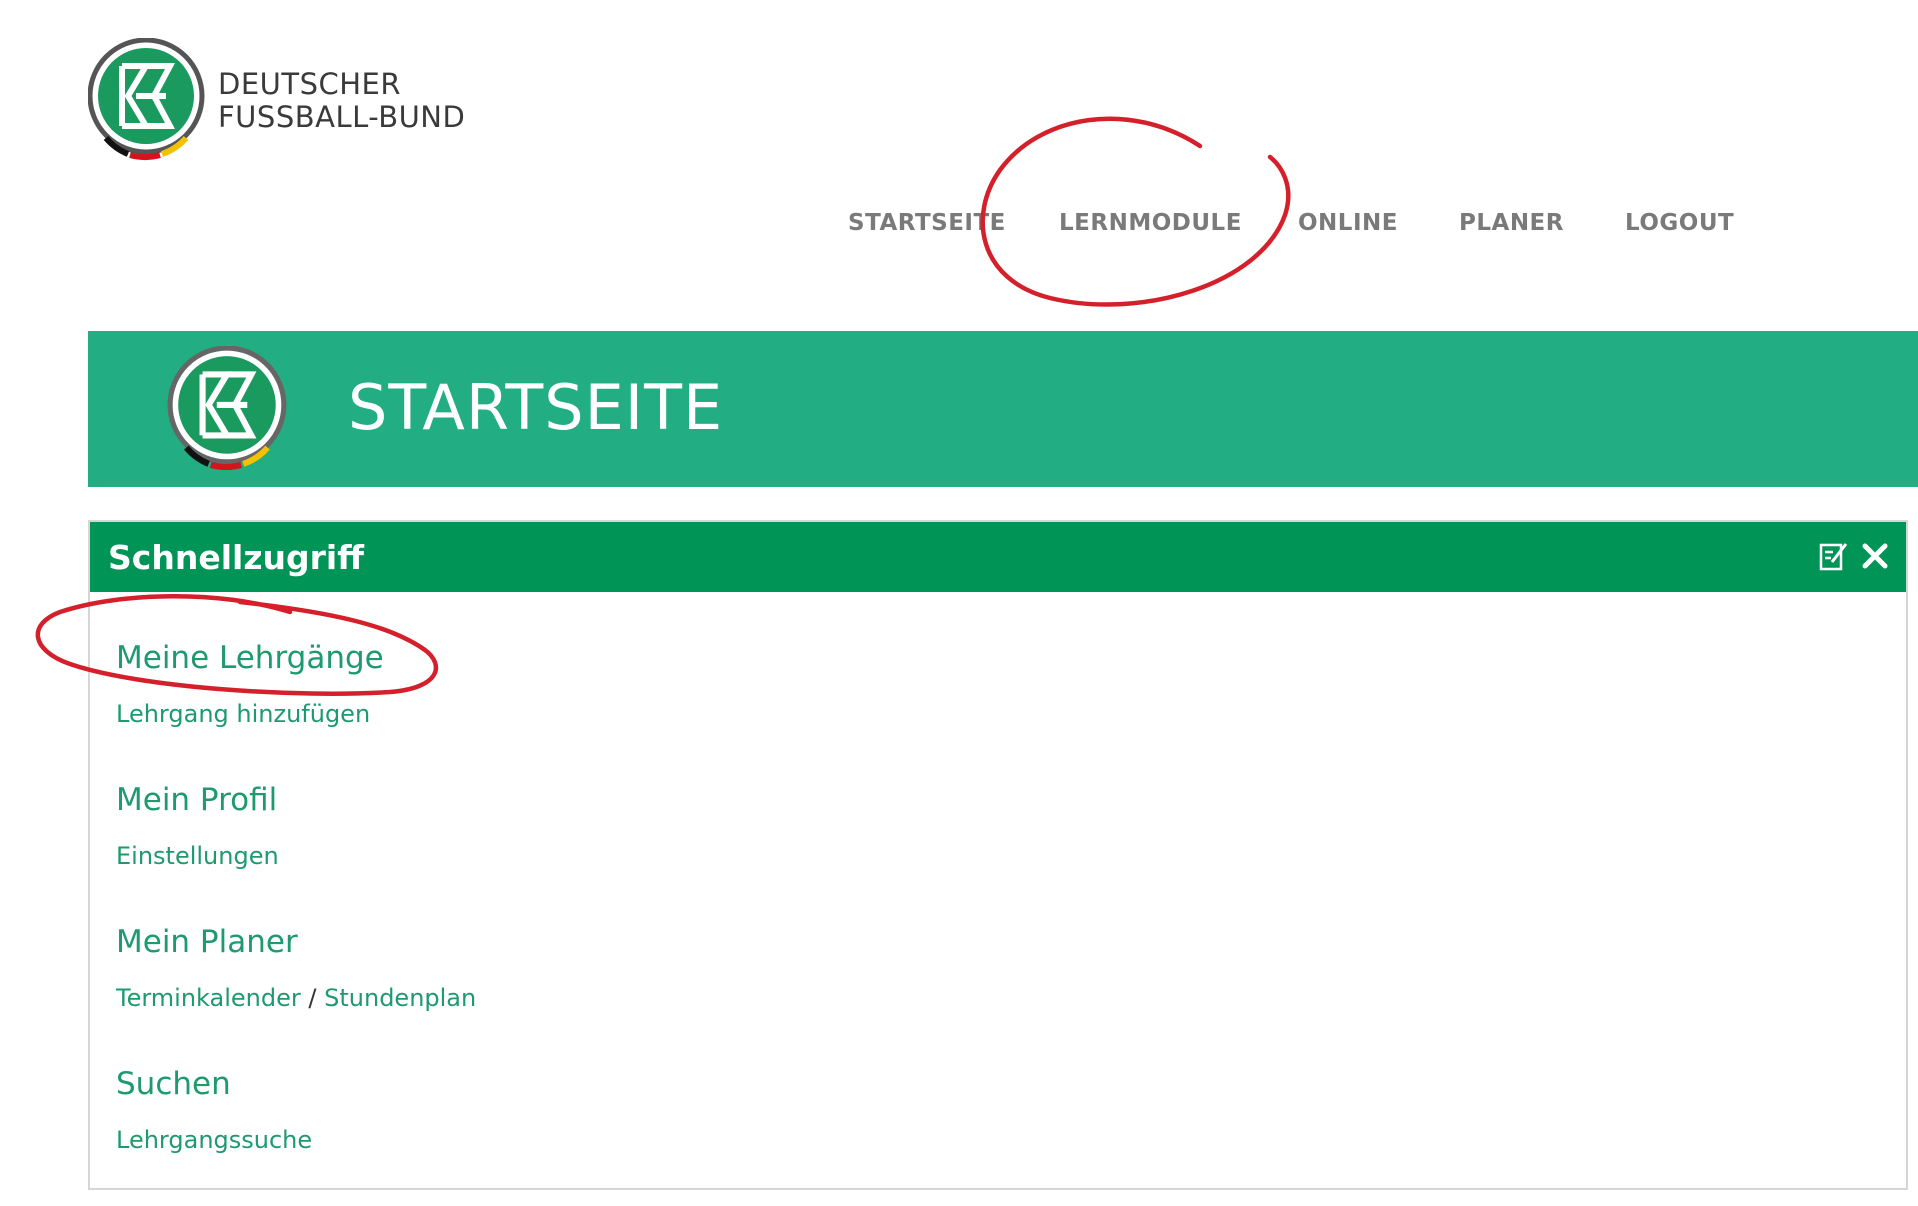  Describe the element at coordinates (1003, 409) in the screenshot. I see `page-header-band: STARTSEITE` at that location.